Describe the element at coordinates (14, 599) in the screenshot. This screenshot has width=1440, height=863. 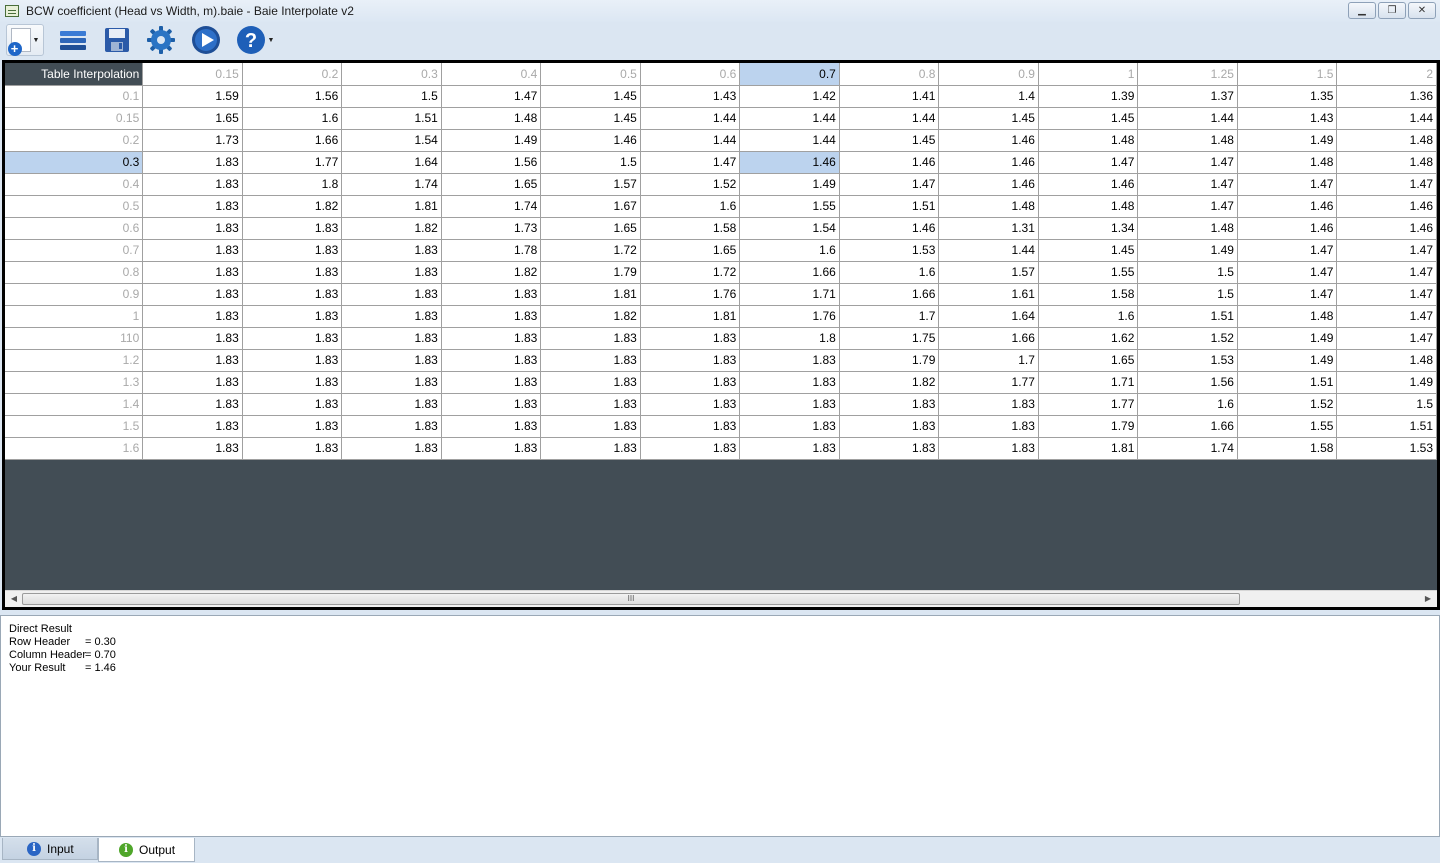
I see `scroll-left-icon: ◀` at that location.